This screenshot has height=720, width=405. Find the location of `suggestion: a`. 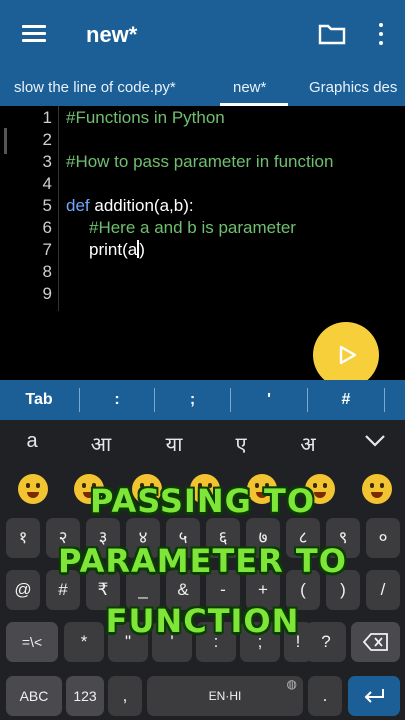

suggestion: a is located at coordinates (32, 441).